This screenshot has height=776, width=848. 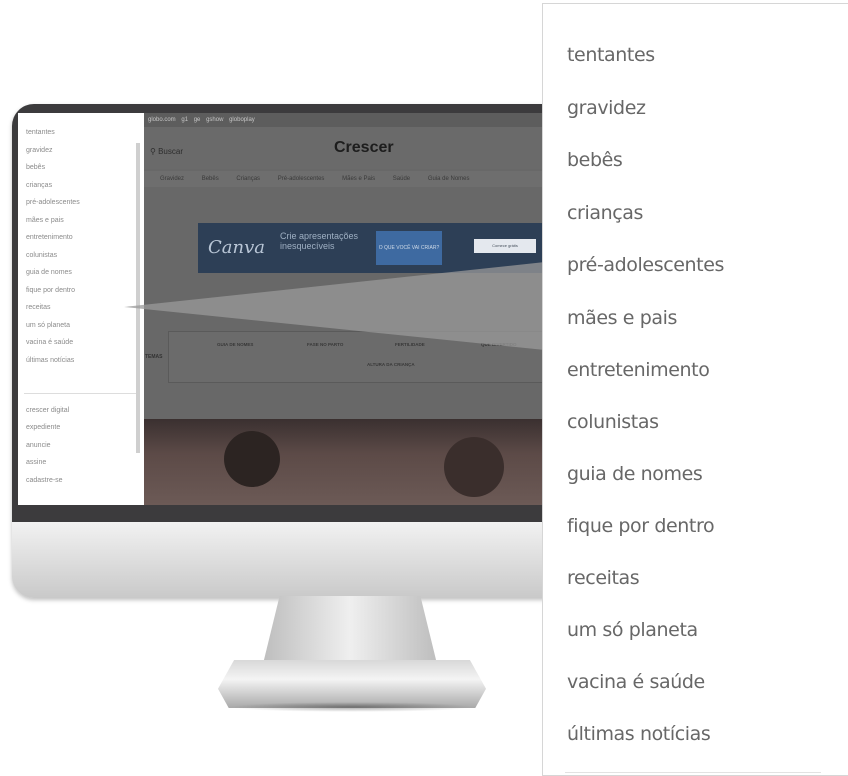 I want to click on menu-item: crescer digital, so click(x=47, y=410).